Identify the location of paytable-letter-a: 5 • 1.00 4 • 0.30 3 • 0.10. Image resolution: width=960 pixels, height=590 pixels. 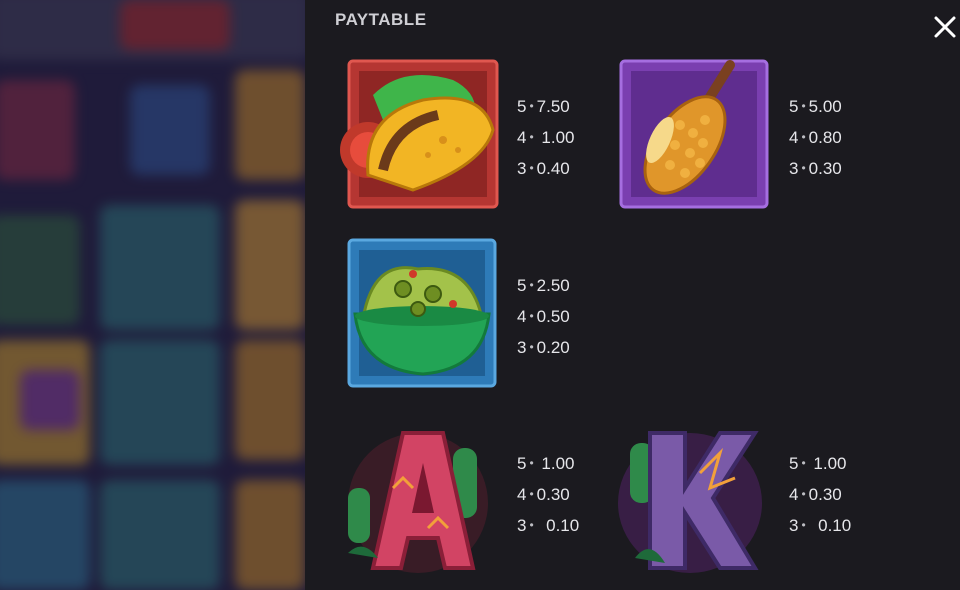
(548, 495).